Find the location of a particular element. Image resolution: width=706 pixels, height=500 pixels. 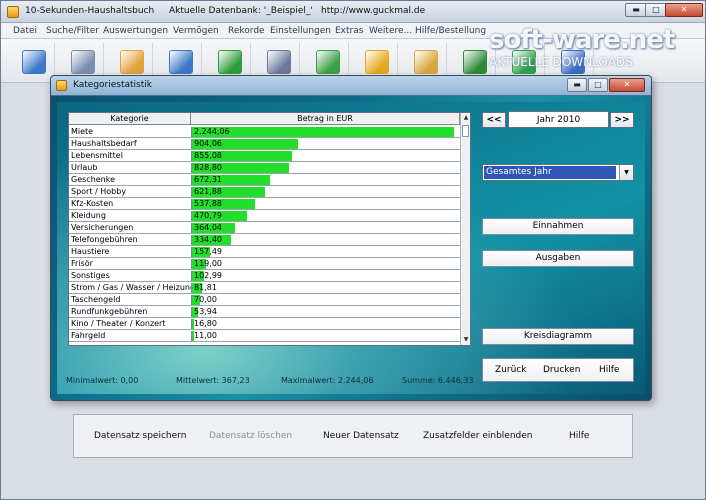

category-cell: Kleidung is located at coordinates (88, 215).